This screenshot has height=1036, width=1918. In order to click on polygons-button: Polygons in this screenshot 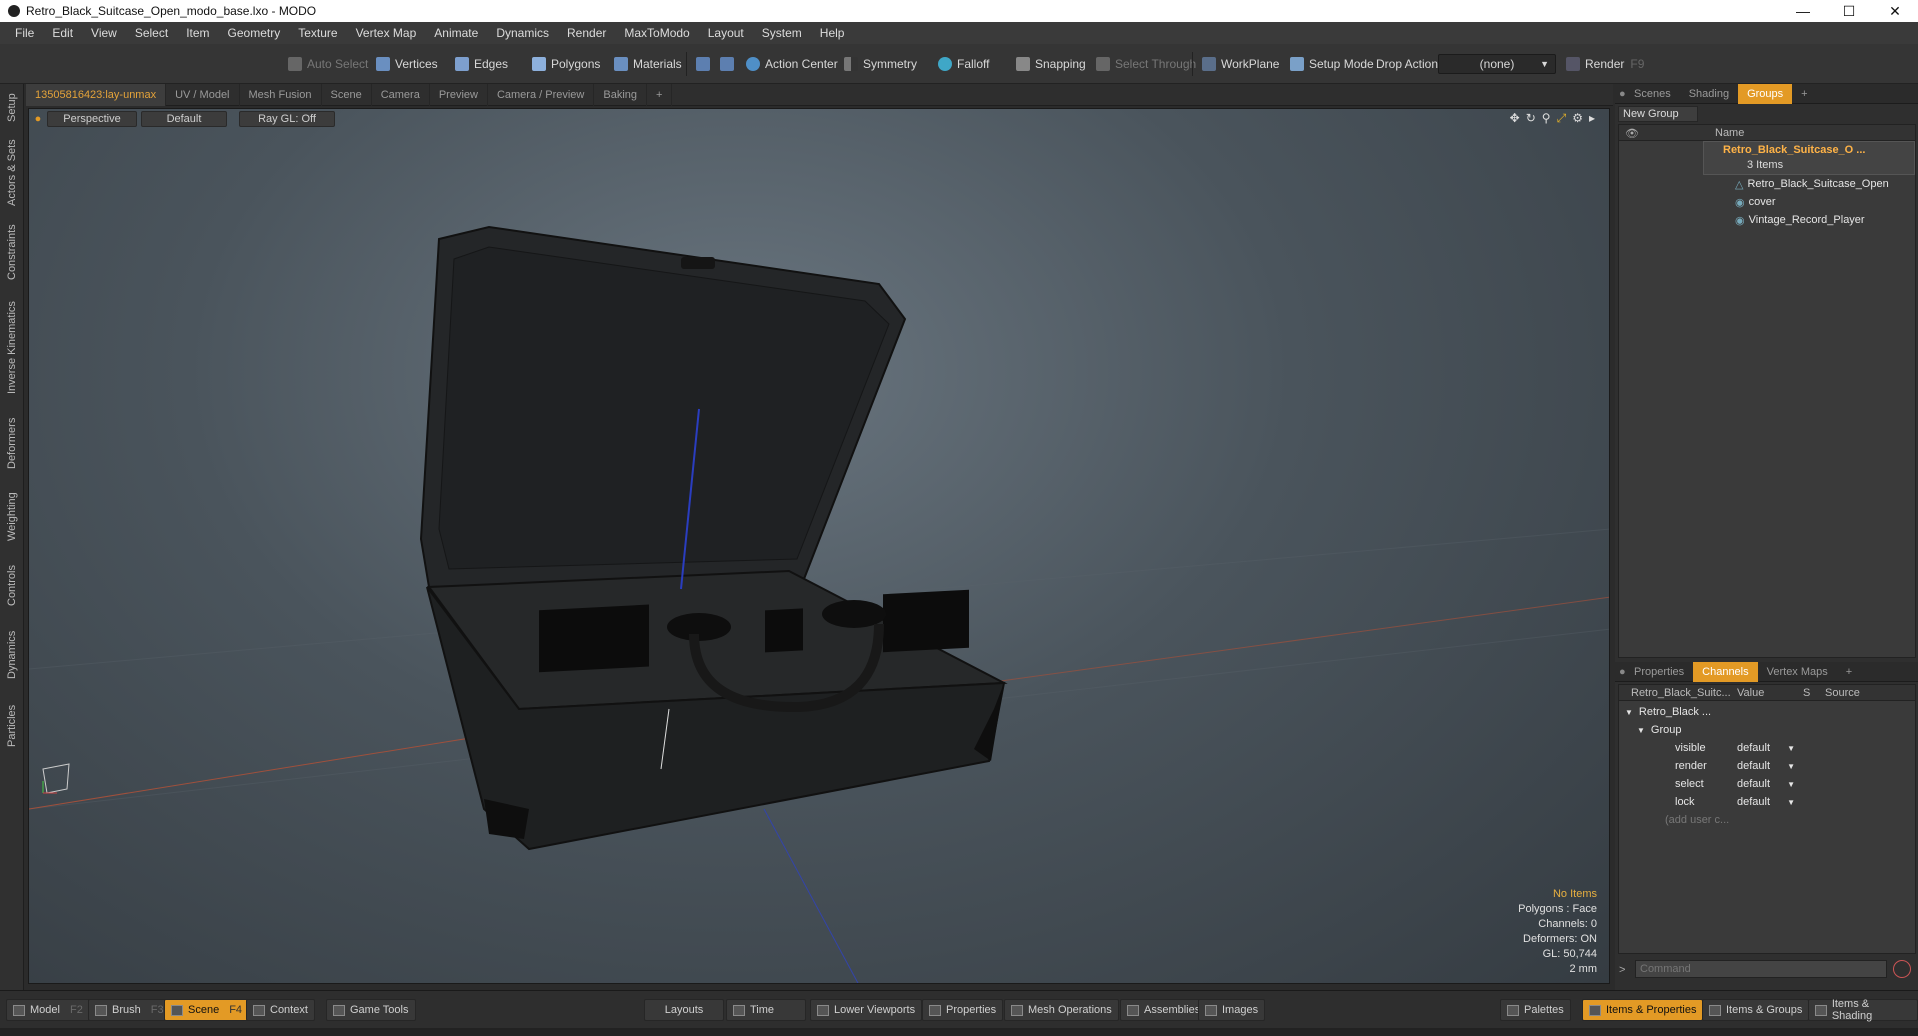, I will do `click(566, 64)`.